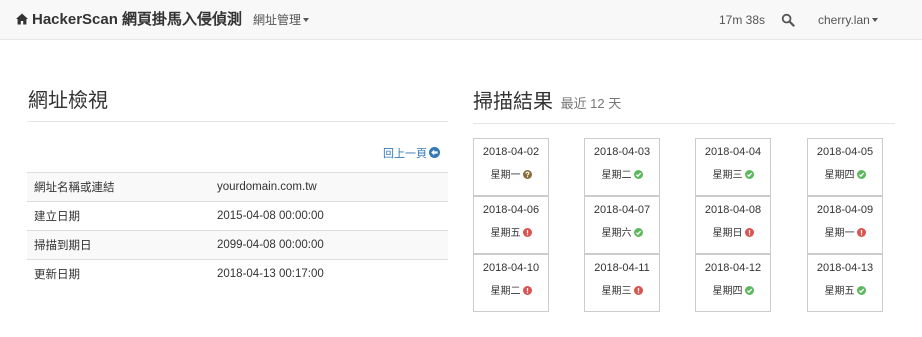  I want to click on row-label: 網址名稱或連結, so click(118, 187).